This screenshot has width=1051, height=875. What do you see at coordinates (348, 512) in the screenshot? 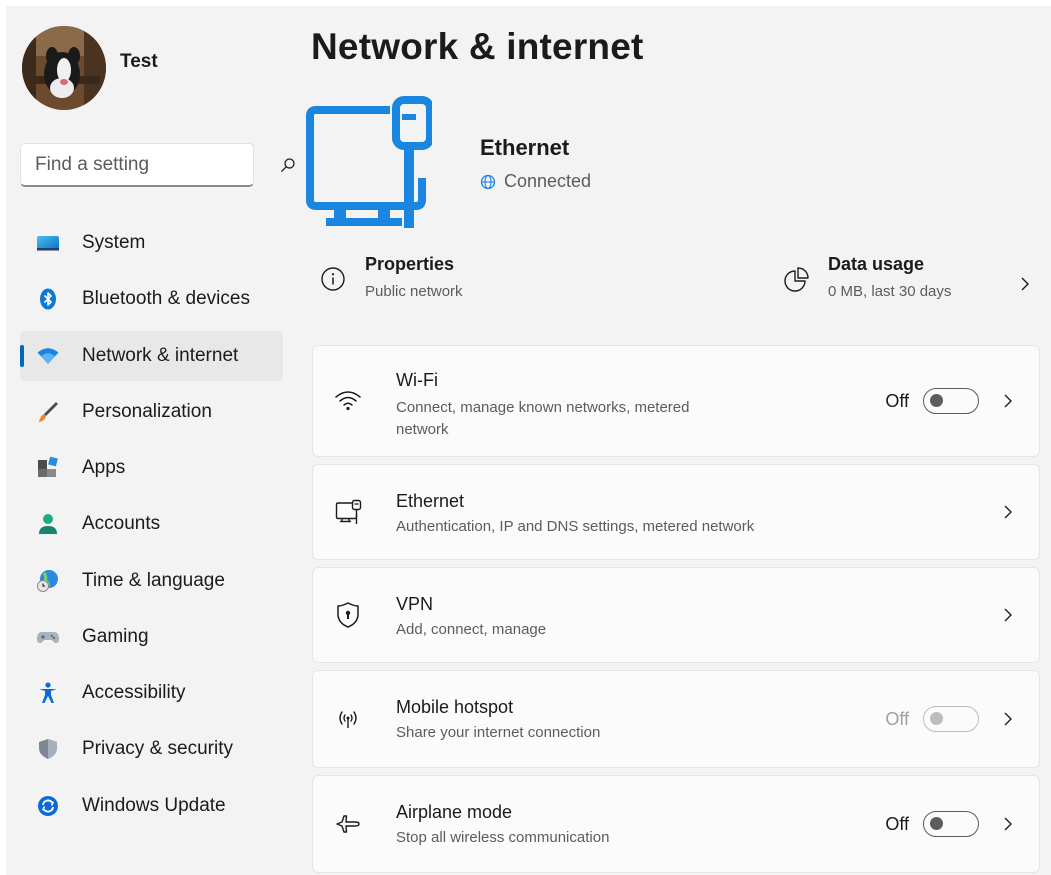
I see `ethernet-icon` at bounding box center [348, 512].